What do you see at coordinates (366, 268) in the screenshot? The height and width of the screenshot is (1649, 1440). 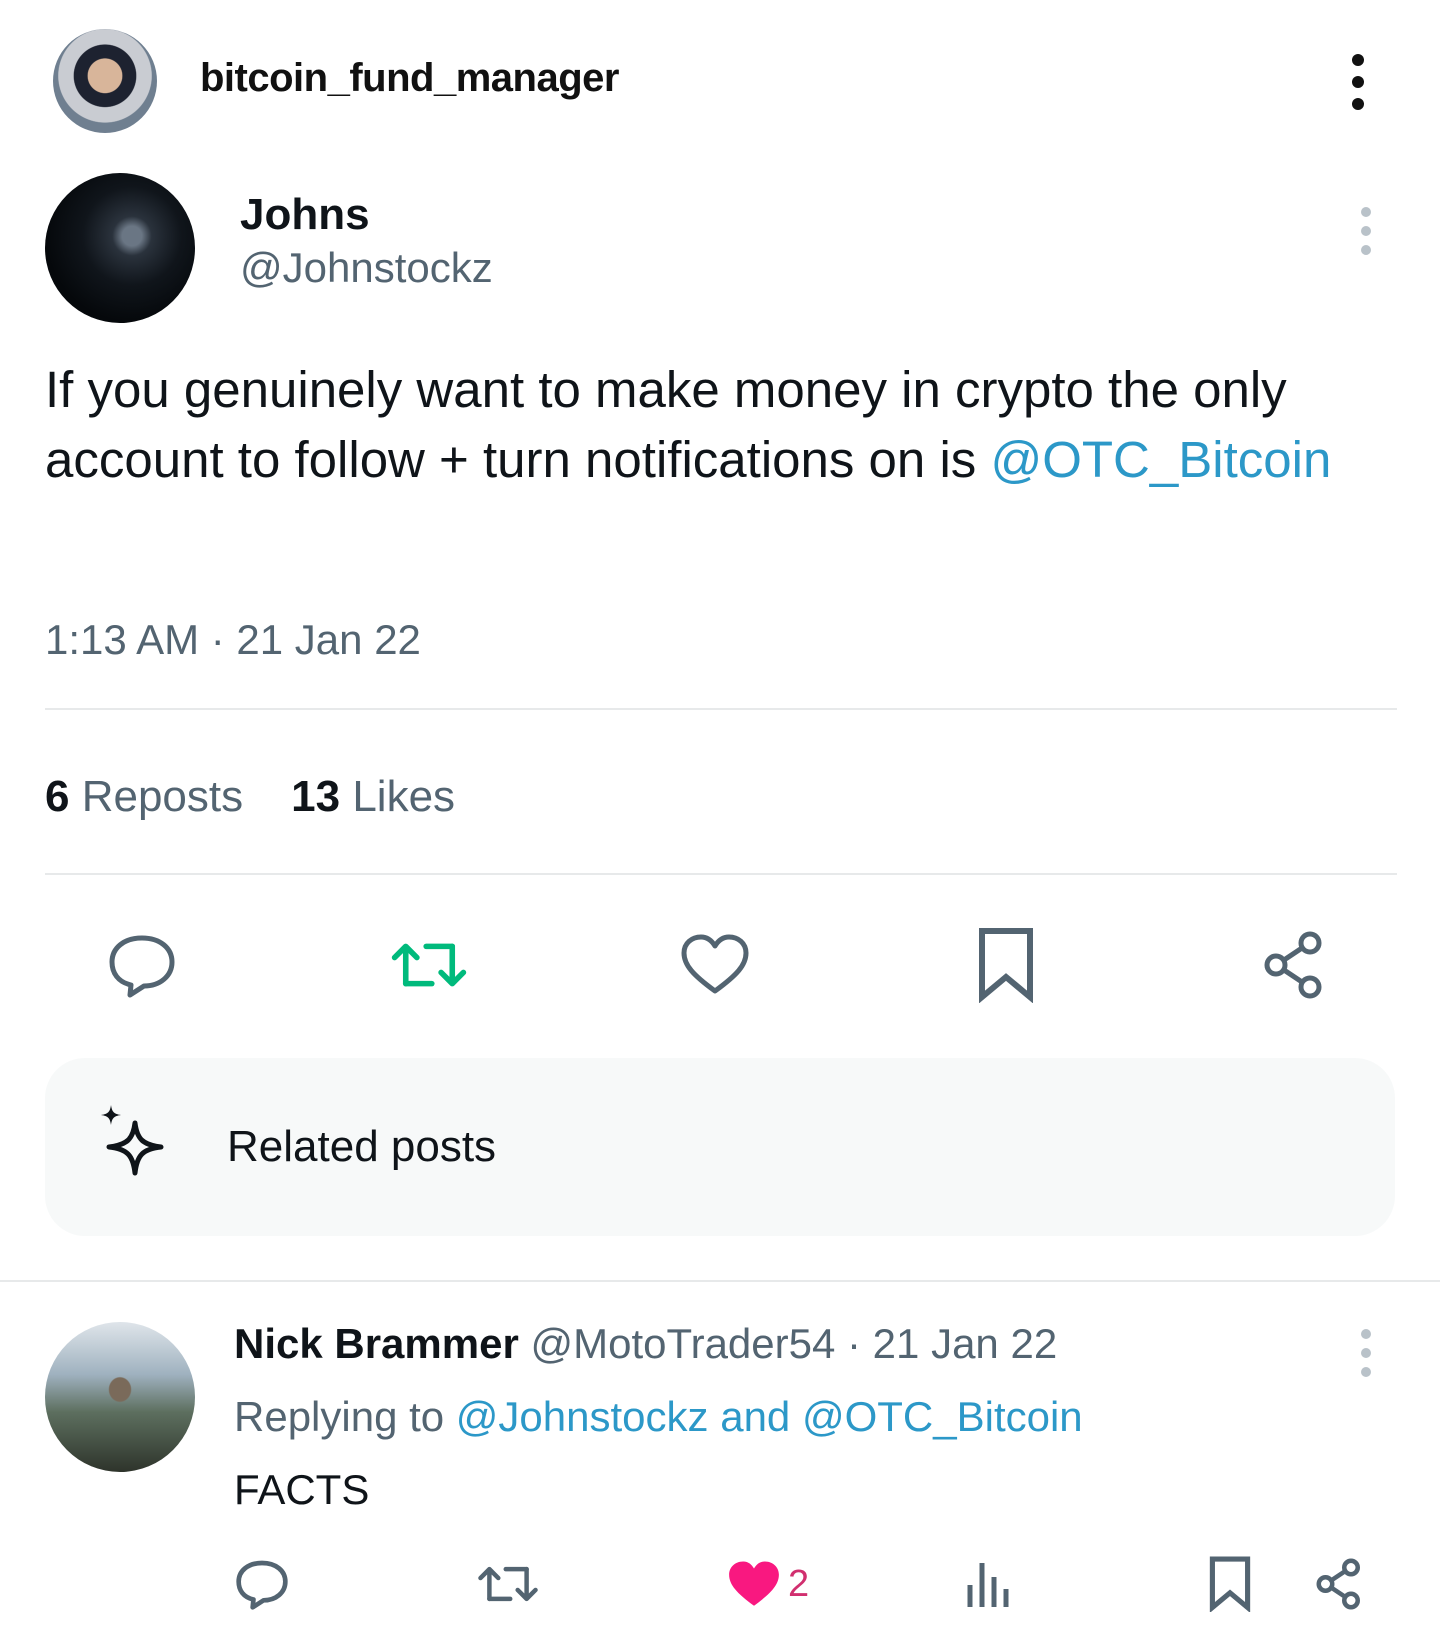 I see `author-handle: @Johnstockz` at bounding box center [366, 268].